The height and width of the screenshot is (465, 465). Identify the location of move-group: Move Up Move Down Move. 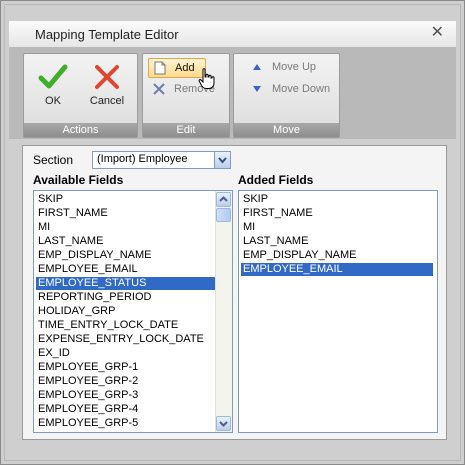
(286, 95).